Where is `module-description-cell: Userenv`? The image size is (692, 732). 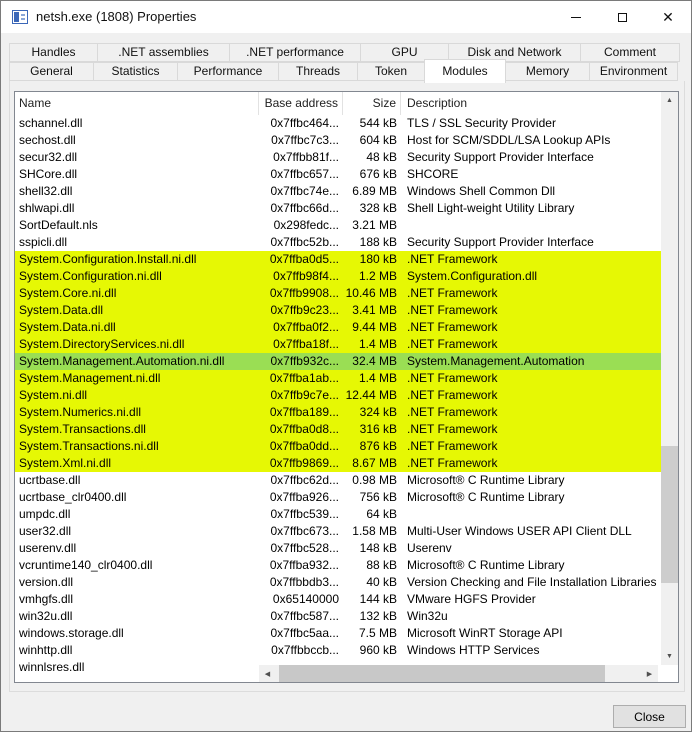 module-description-cell: Userenv is located at coordinates (429, 548).